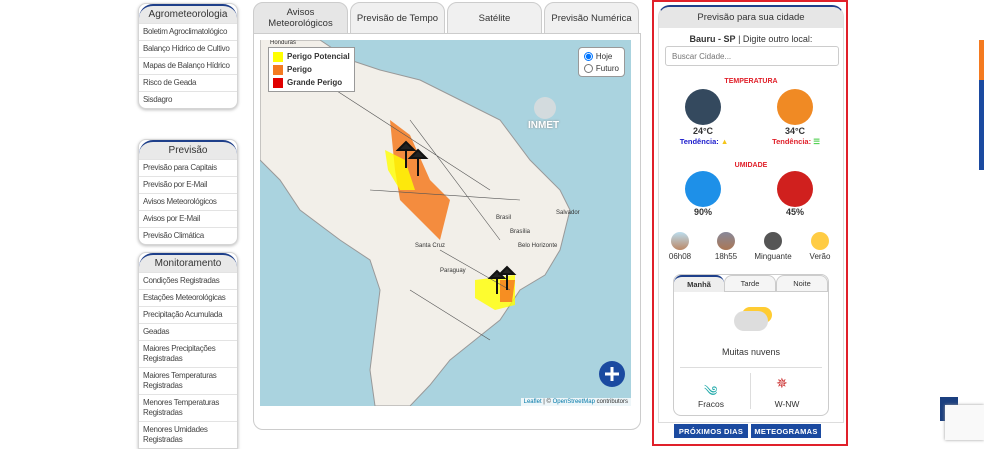 Image resolution: width=984 pixels, height=449 pixels. Describe the element at coordinates (188, 218) in the screenshot. I see `sidebar-item: Avisos por E-Mail` at that location.